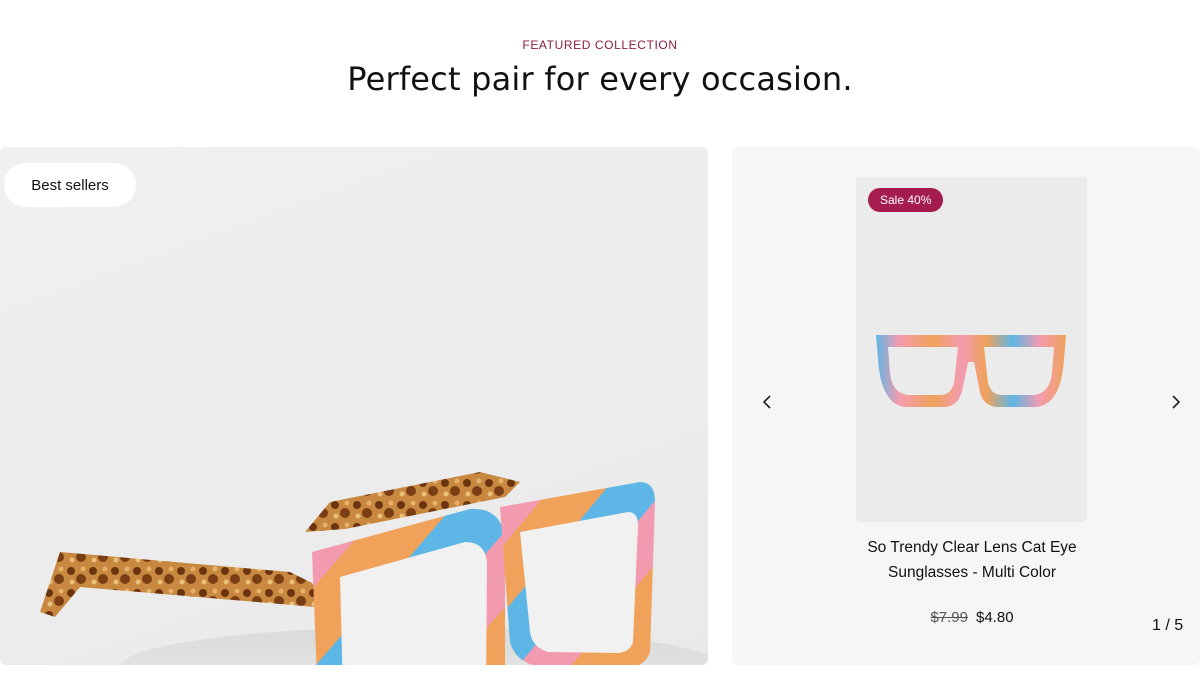  I want to click on chevron-left-icon, so click(766, 402).